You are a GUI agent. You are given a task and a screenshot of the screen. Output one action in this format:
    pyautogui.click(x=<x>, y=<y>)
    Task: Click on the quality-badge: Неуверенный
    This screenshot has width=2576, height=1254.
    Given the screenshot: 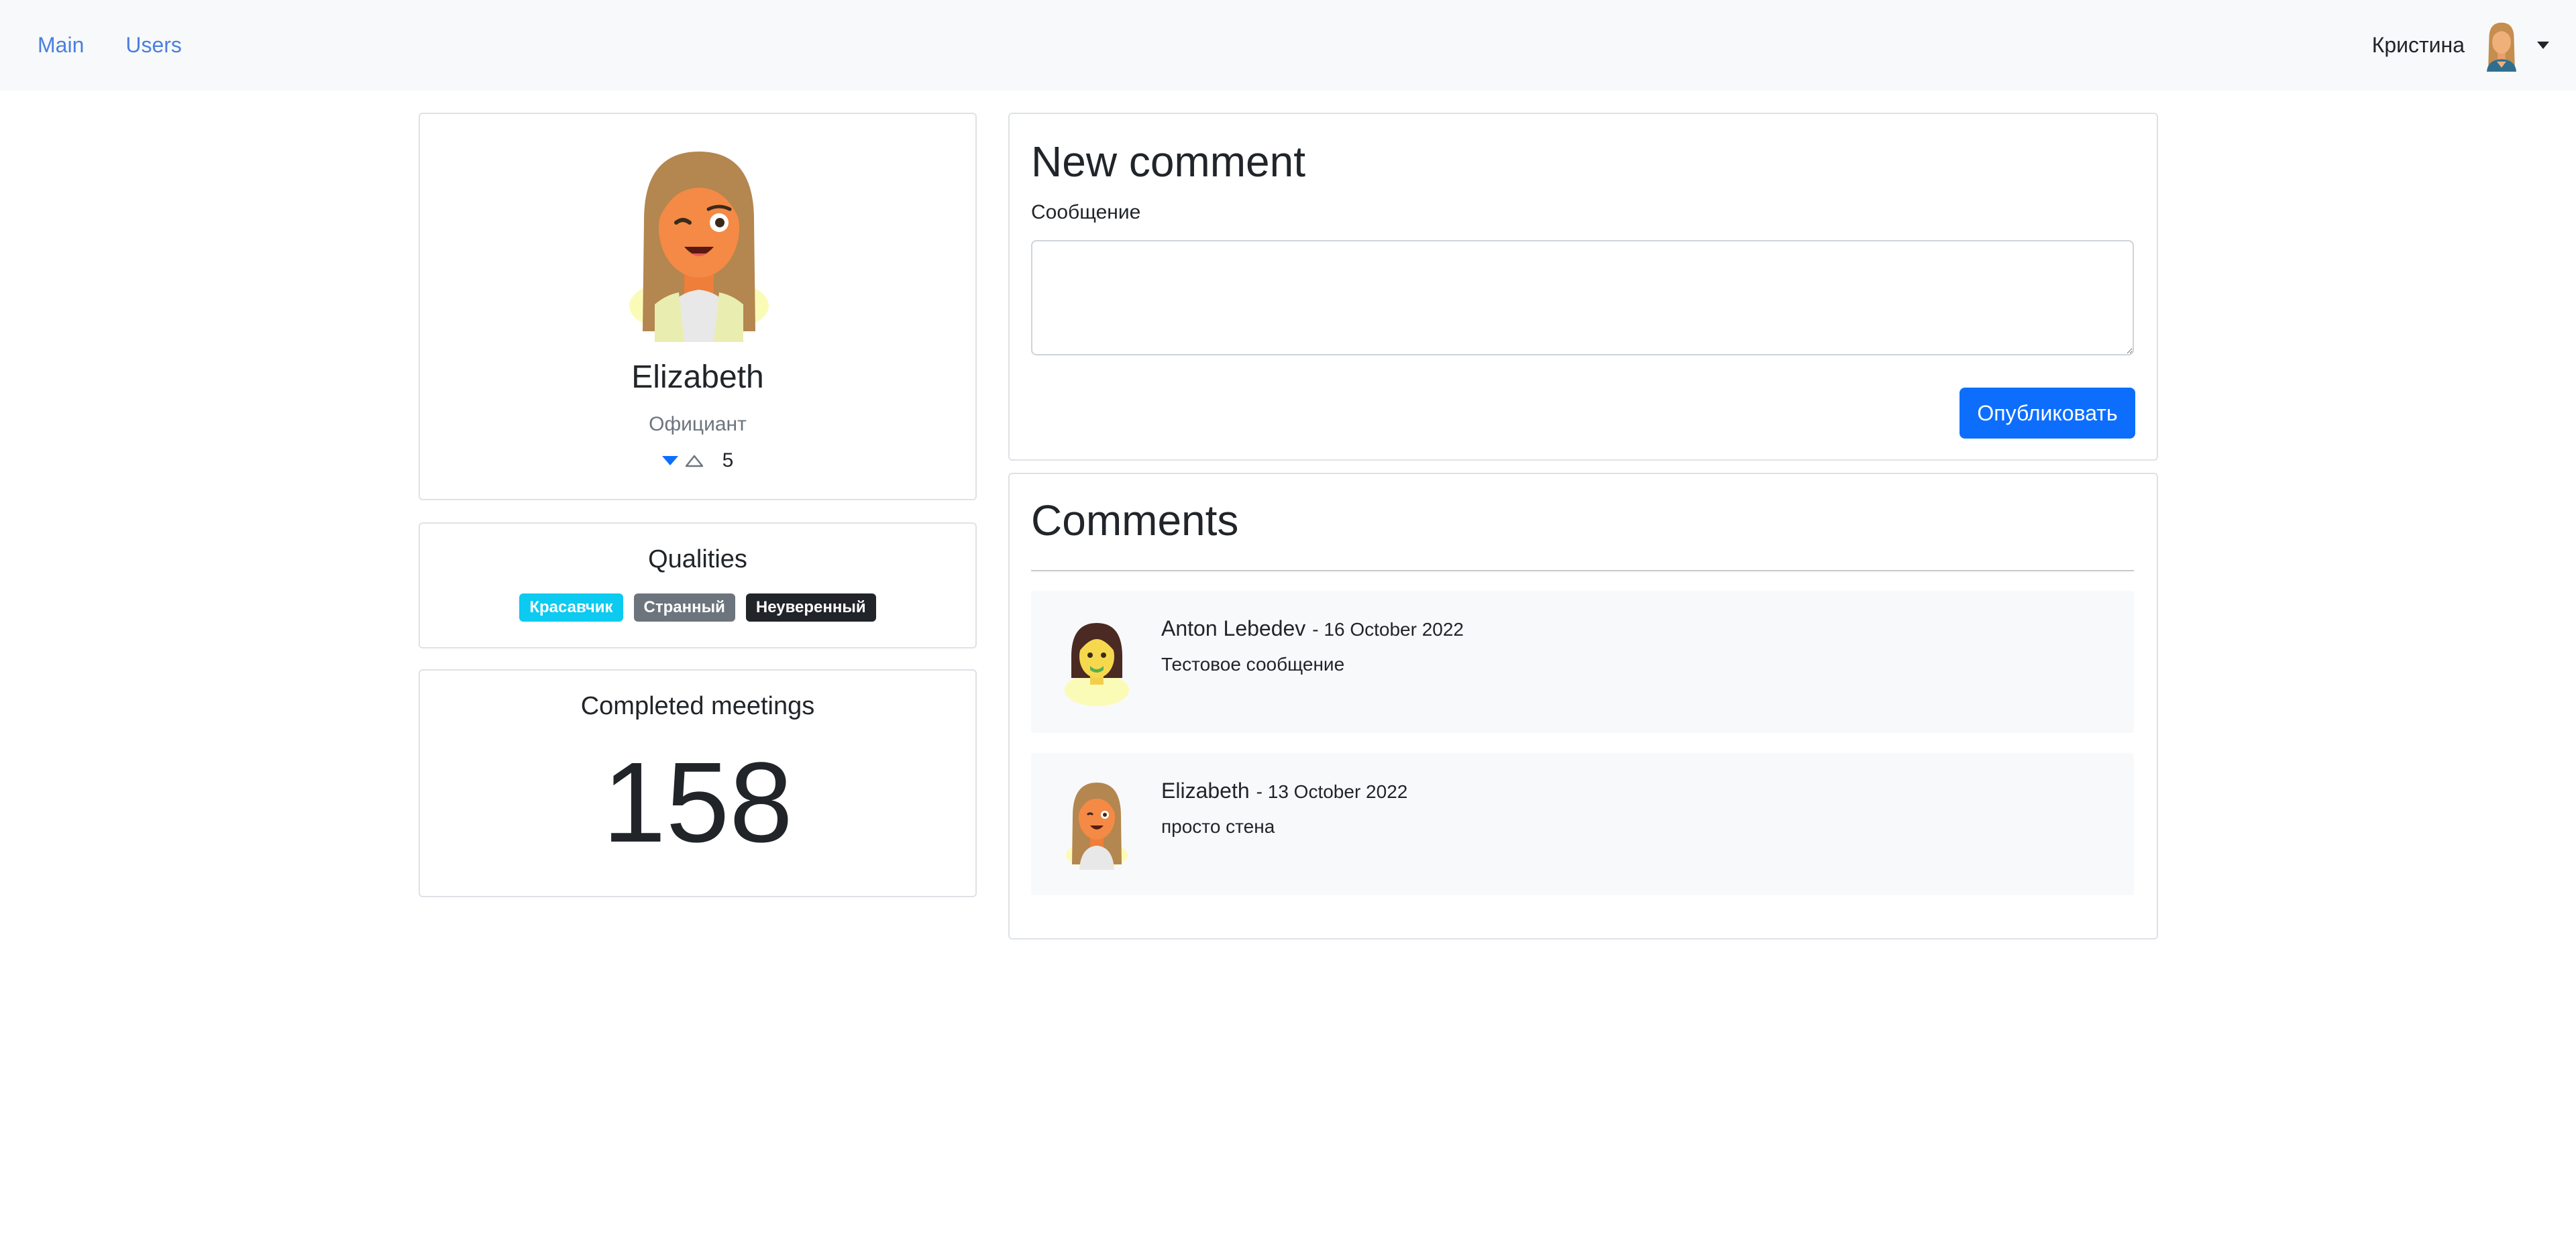 What is the action you would take?
    pyautogui.click(x=810, y=607)
    